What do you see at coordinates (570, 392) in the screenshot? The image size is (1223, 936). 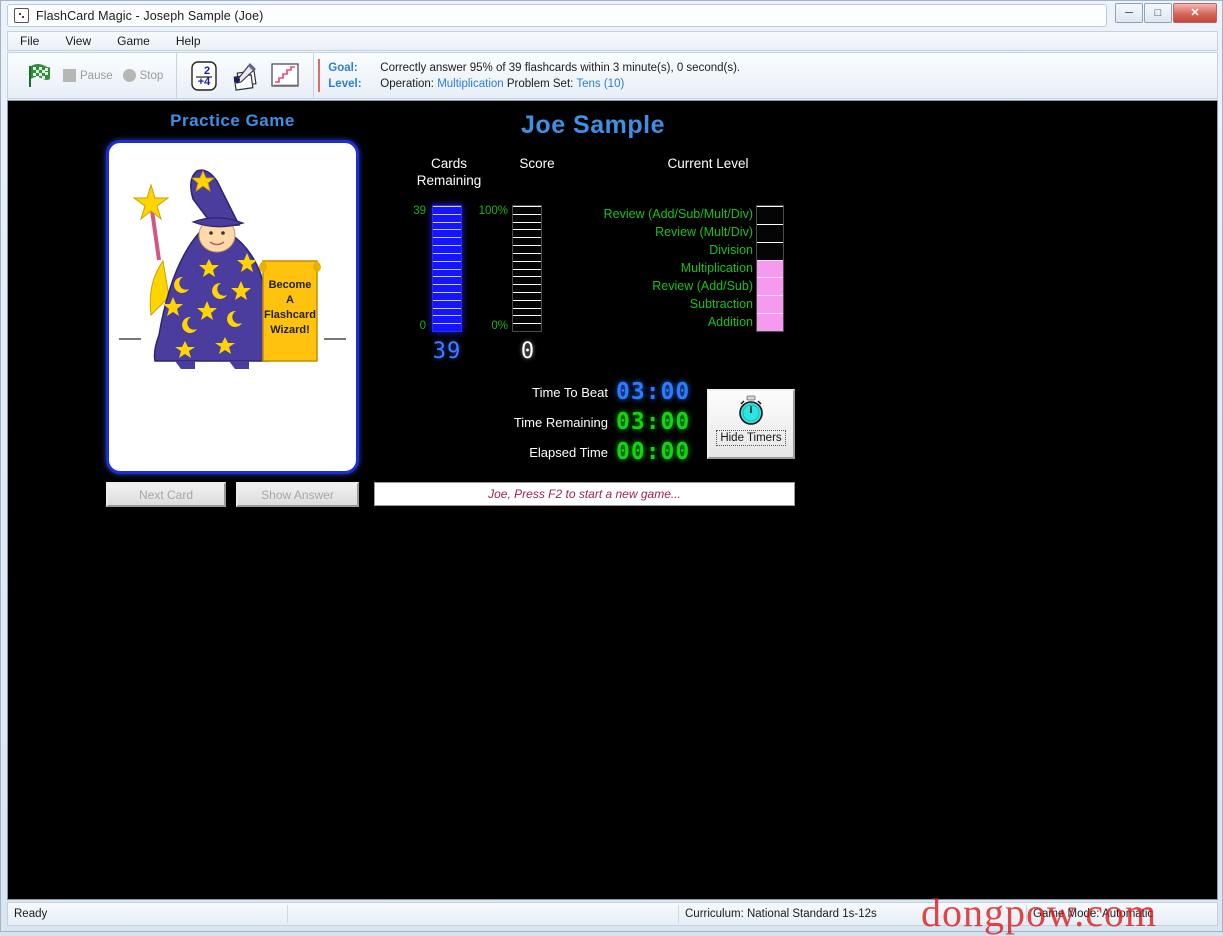 I see `time-to-beat-label: Time To Beat` at bounding box center [570, 392].